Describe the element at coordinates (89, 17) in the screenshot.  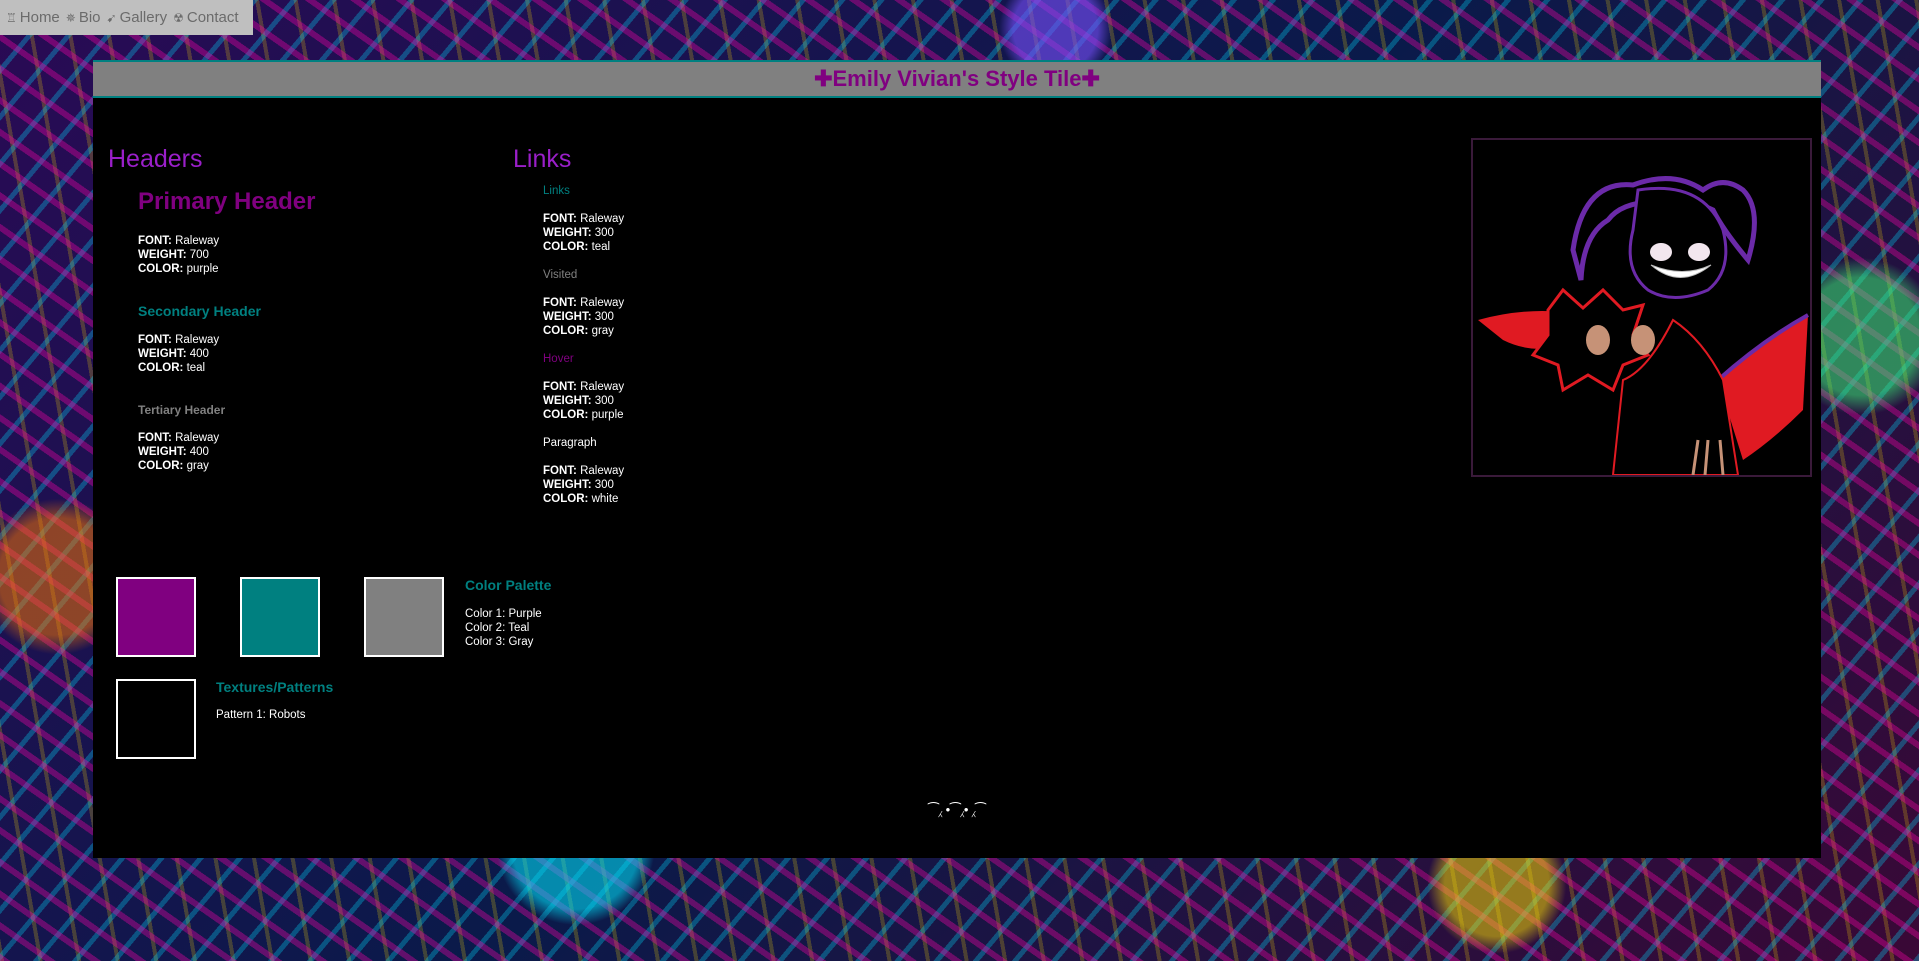
I see `nav-bio-label: Bio` at that location.